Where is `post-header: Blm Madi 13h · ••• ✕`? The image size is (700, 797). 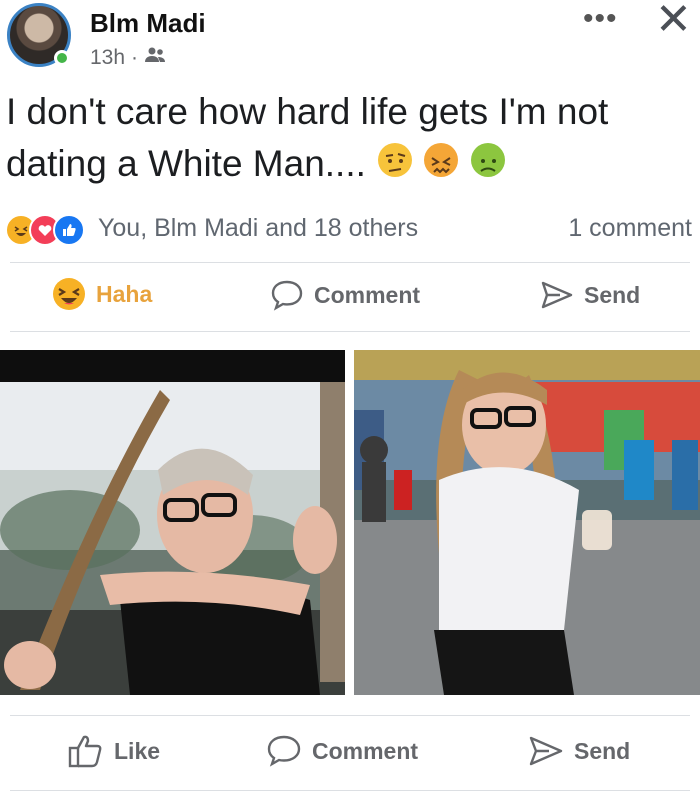 post-header: Blm Madi 13h · ••• ✕ is located at coordinates (350, 45).